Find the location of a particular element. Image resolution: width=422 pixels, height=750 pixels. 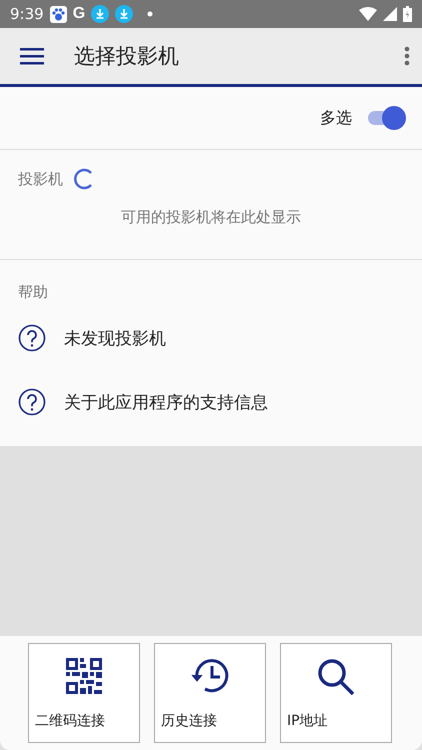

connect-button: 历史连接 is located at coordinates (210, 693).